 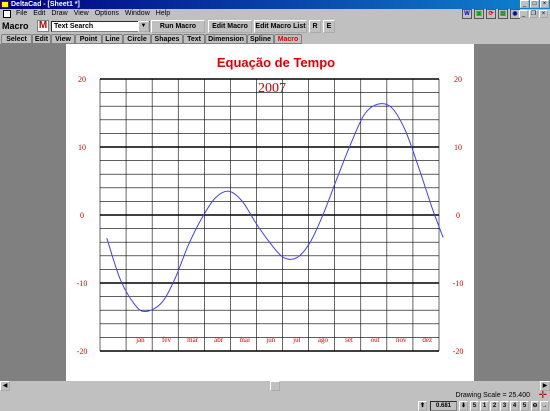 I want to click on minimize-icon: _, so click(x=524, y=4).